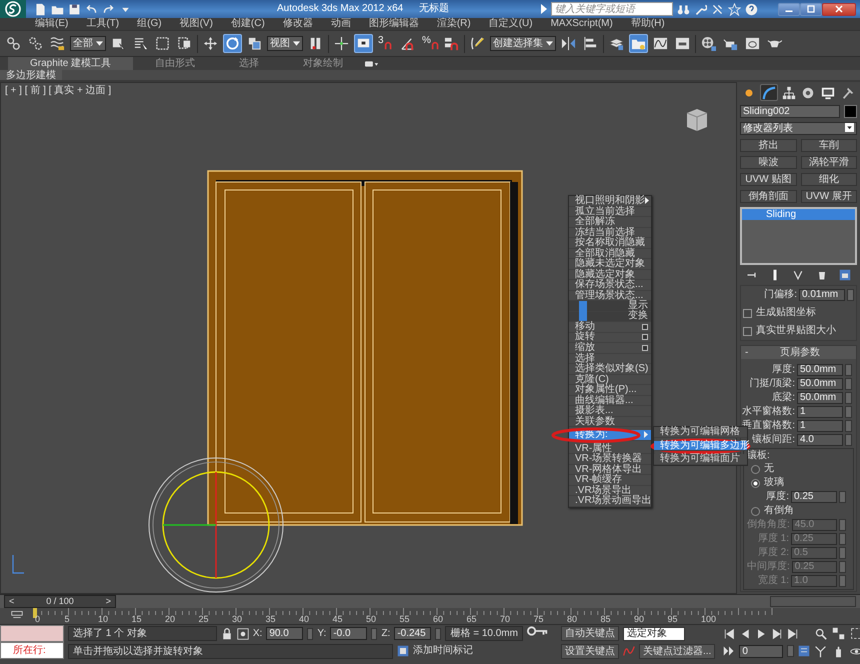 The width and height of the screenshot is (860, 664). What do you see at coordinates (610, 501) in the screenshot?
I see `menu-item: .VR场景动画导出` at bounding box center [610, 501].